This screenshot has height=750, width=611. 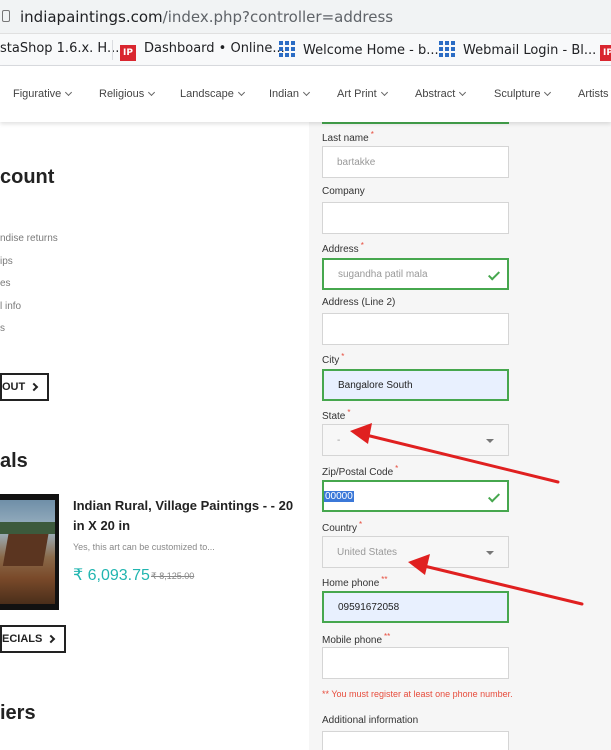 I want to click on nav-label: Artists, so click(x=593, y=94).